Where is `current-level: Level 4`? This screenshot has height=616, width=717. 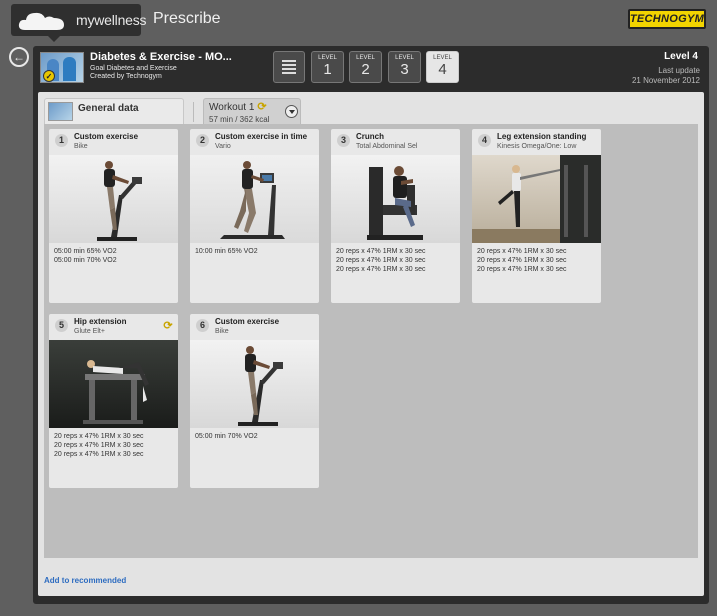
current-level: Level 4 is located at coordinates (681, 56).